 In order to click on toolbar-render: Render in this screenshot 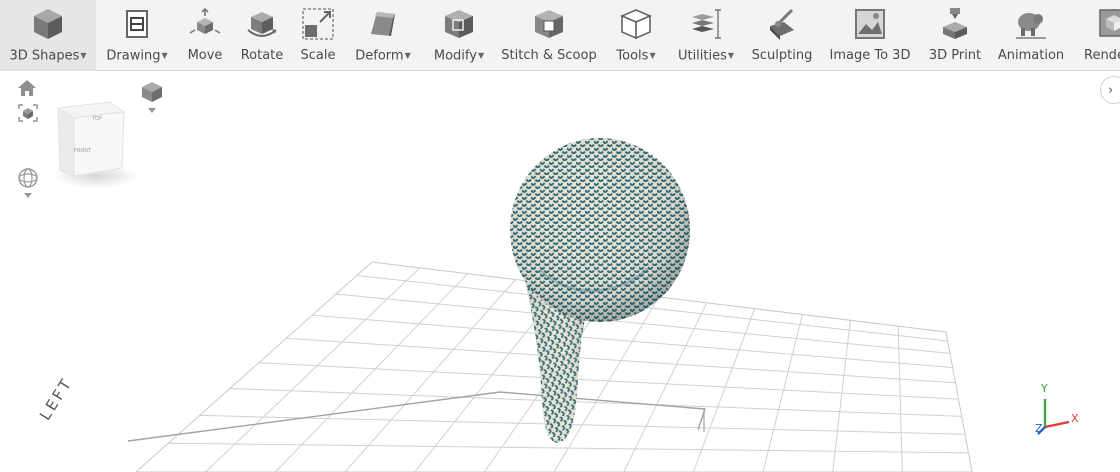, I will do `click(1099, 35)`.